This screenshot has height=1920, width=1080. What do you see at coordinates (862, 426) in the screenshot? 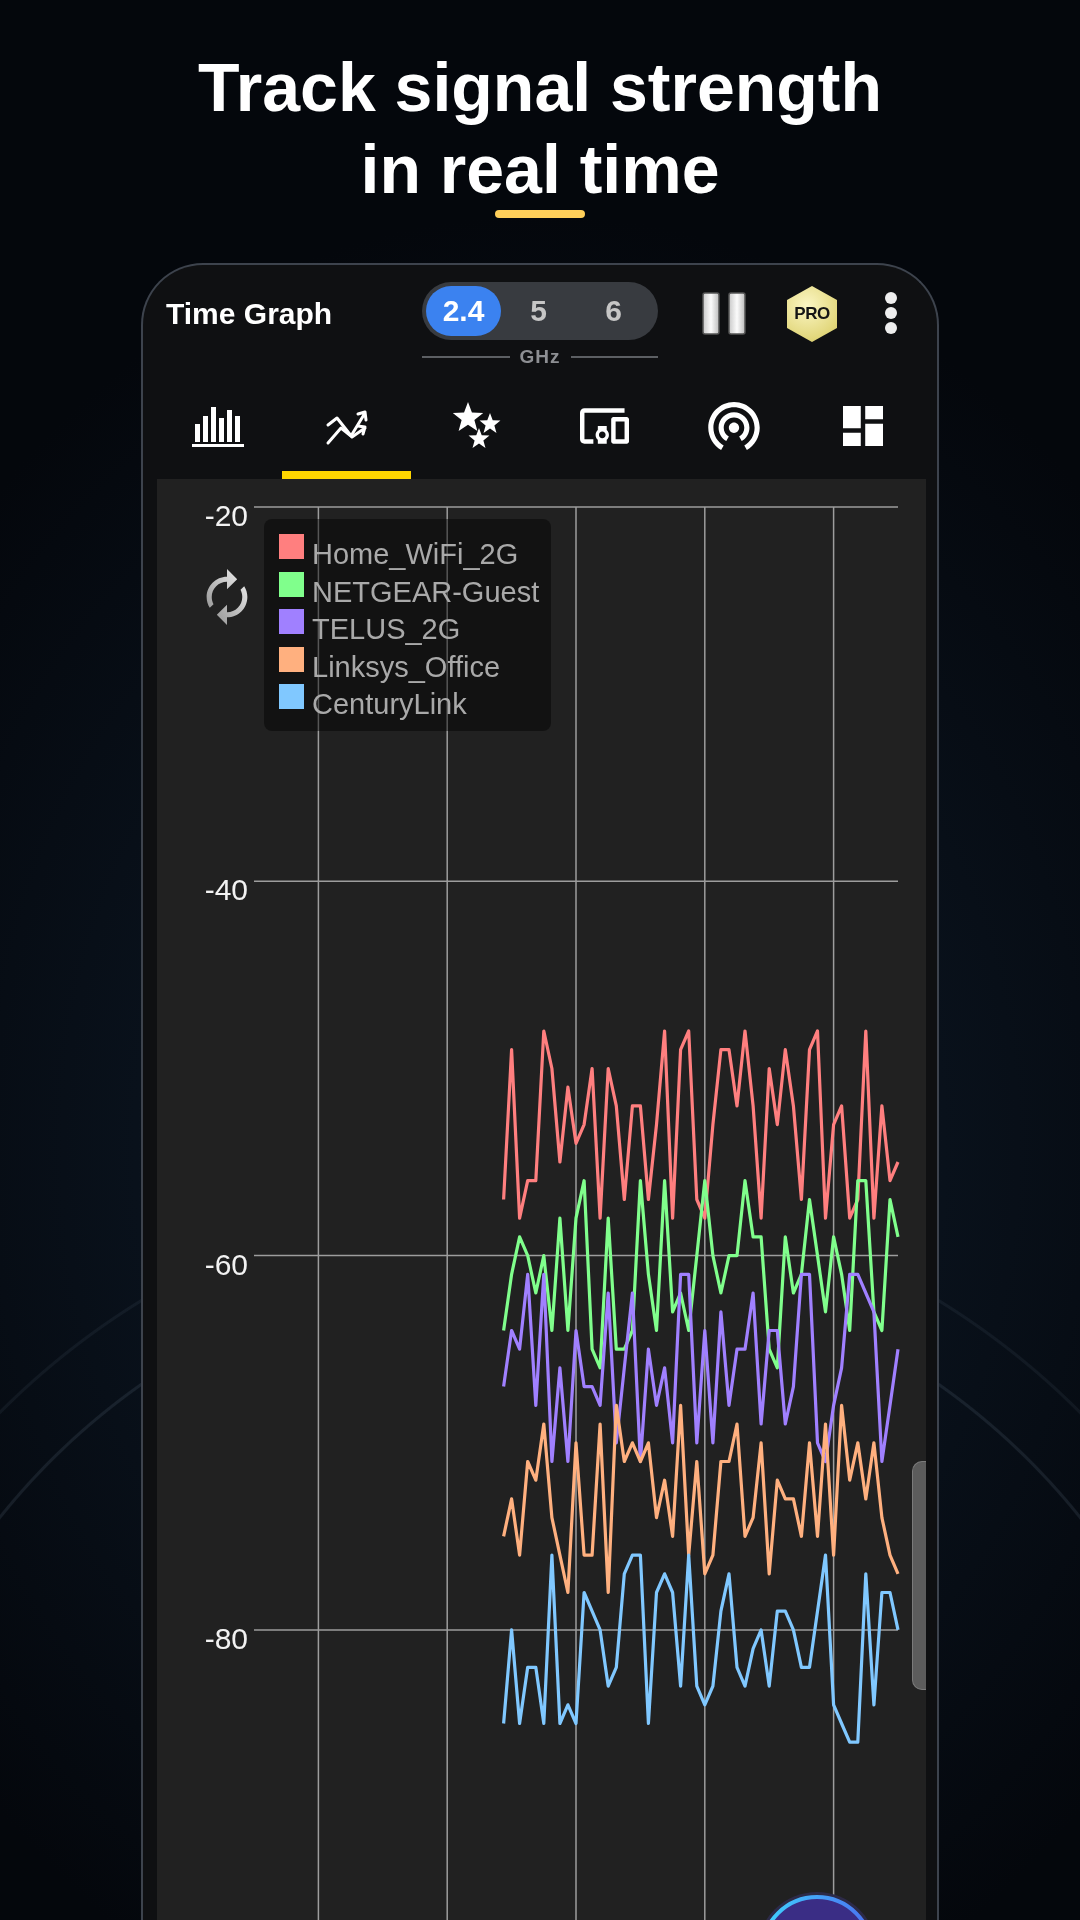
I see `dashboard-icon` at bounding box center [862, 426].